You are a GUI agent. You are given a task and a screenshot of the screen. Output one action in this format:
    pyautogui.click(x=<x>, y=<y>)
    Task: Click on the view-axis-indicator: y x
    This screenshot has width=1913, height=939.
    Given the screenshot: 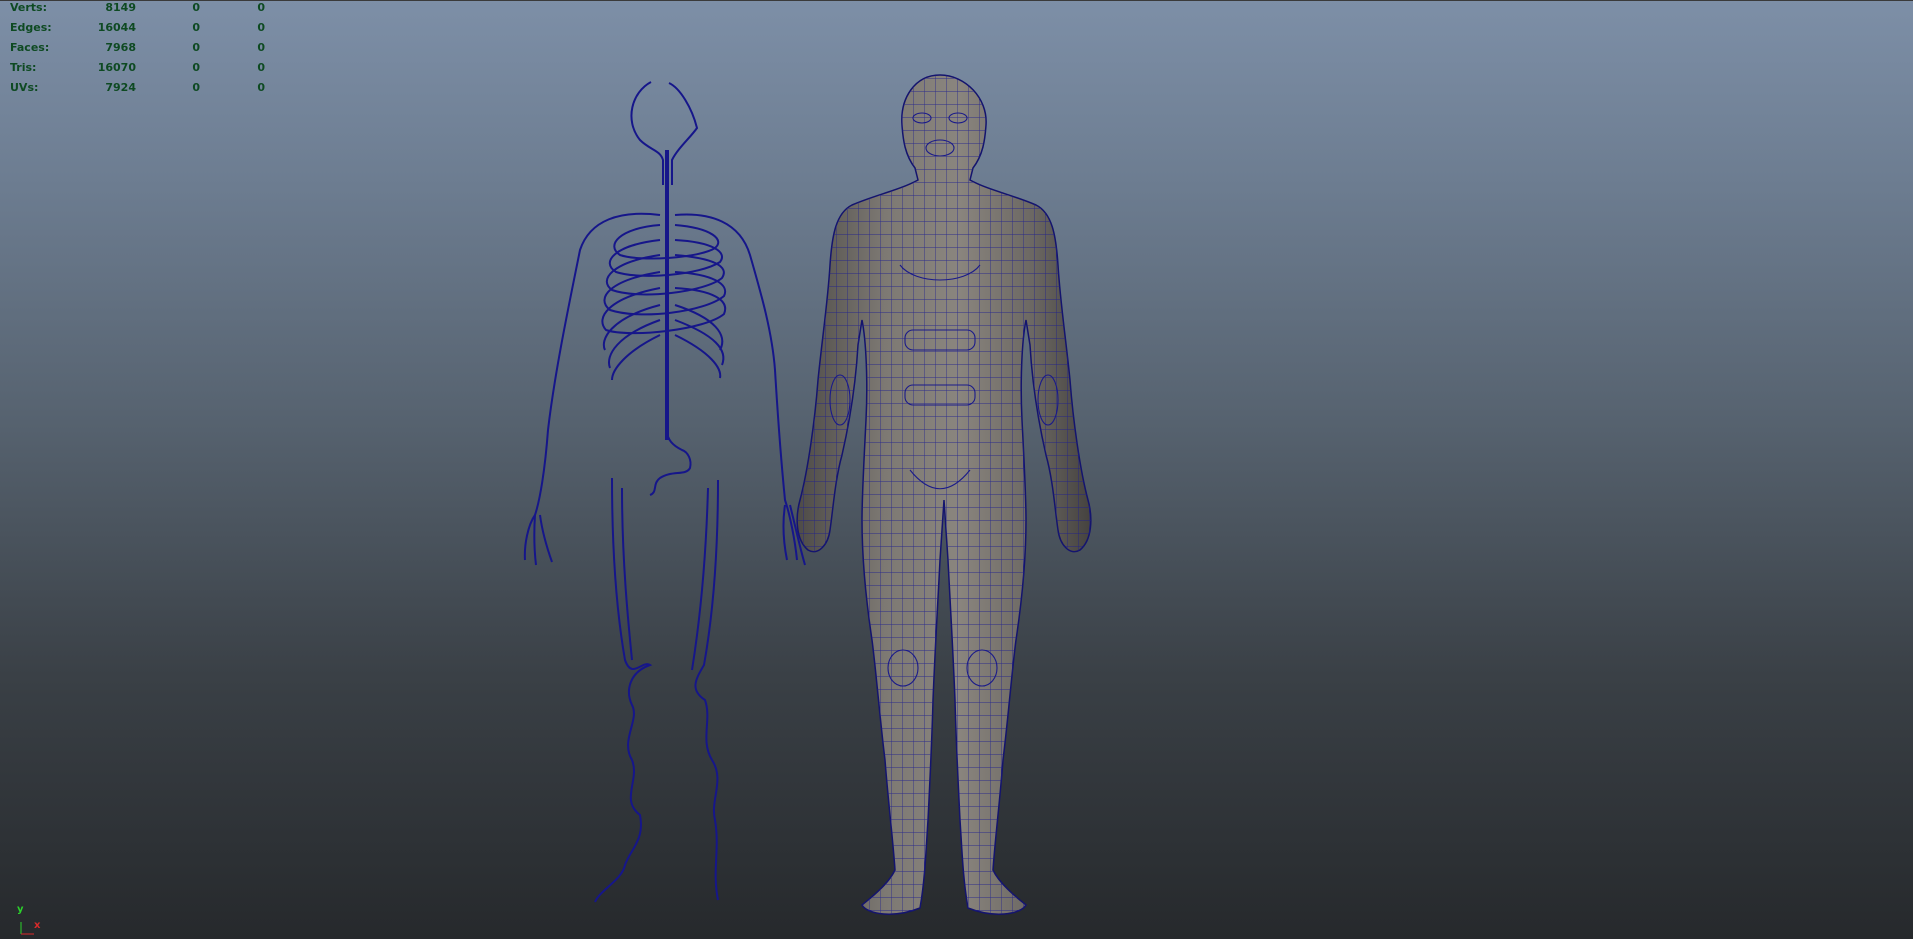 What is the action you would take?
    pyautogui.click(x=29, y=920)
    